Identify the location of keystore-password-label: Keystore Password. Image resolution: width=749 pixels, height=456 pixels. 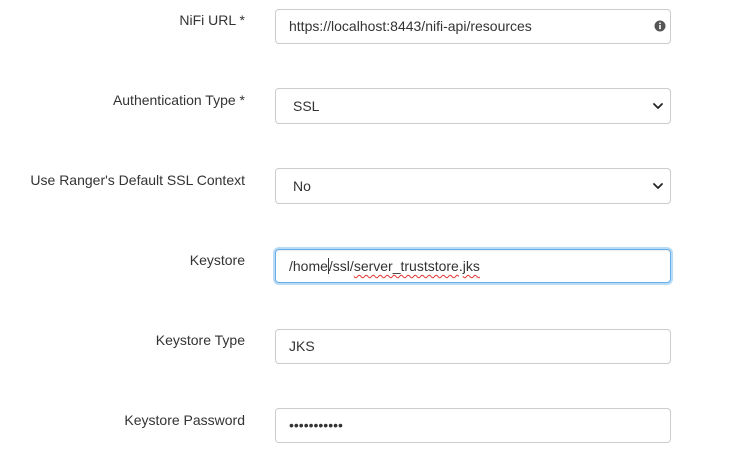
(184, 420).